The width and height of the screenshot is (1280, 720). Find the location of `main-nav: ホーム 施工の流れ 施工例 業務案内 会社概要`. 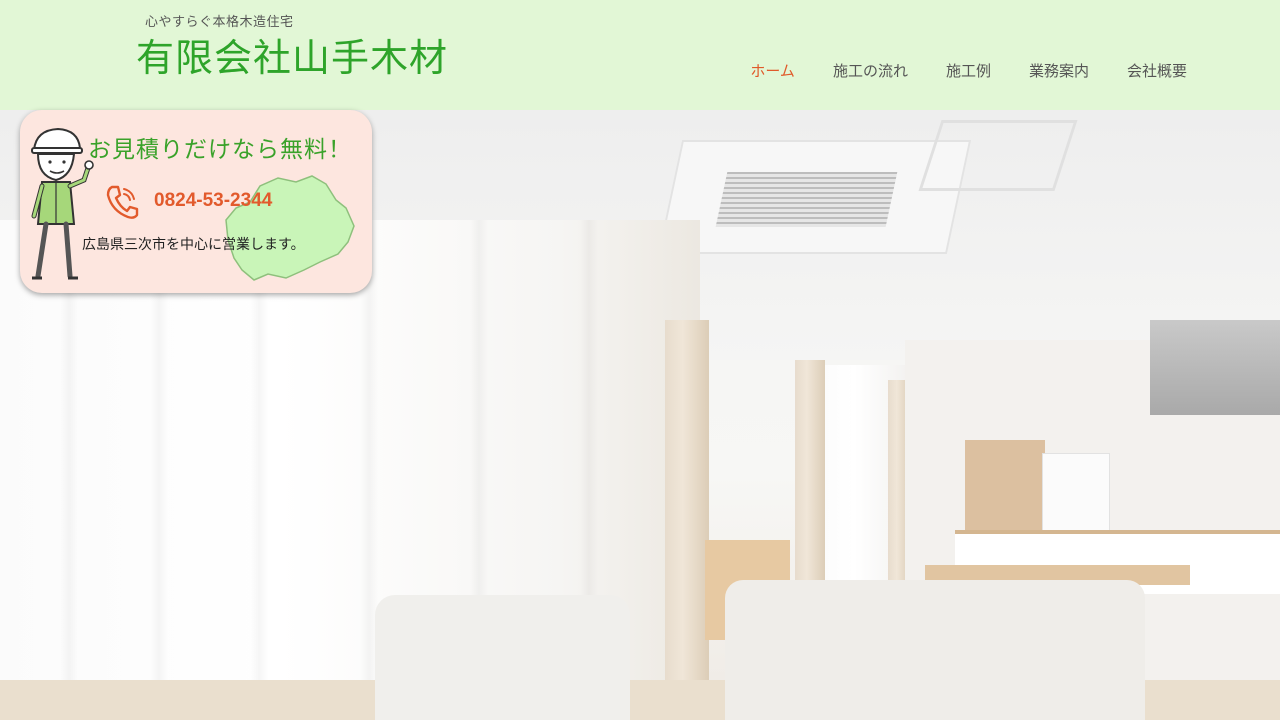

main-nav: ホーム 施工の流れ 施工例 業務案内 会社概要 is located at coordinates (949, 70).